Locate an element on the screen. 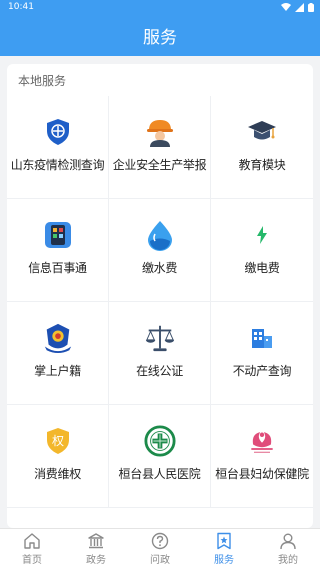 The image size is (320, 568). service-label: 在线公证 is located at coordinates (159, 371).